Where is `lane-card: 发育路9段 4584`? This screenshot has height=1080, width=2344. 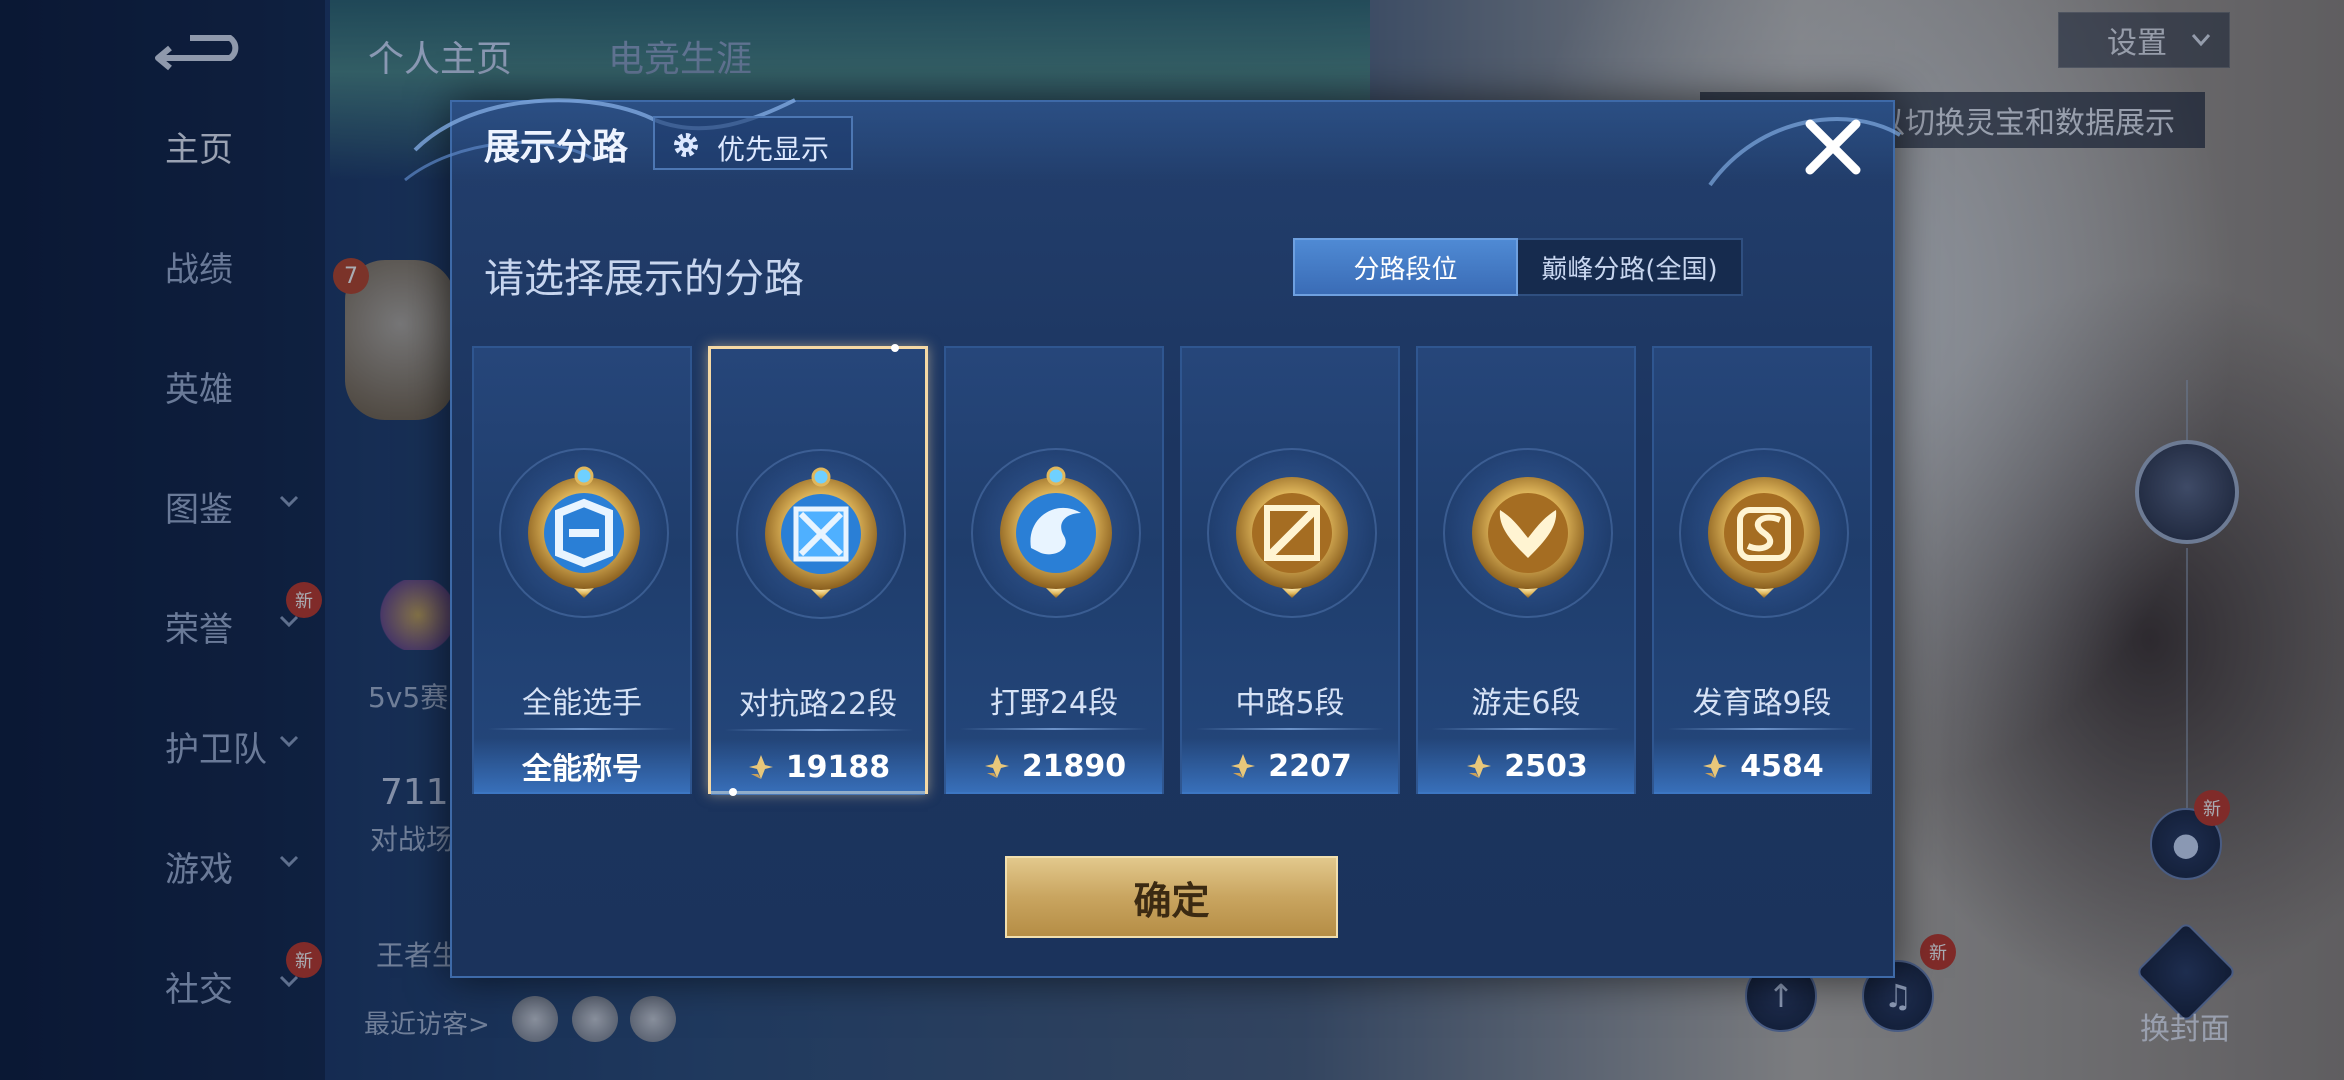 lane-card: 发育路9段 4584 is located at coordinates (1762, 570).